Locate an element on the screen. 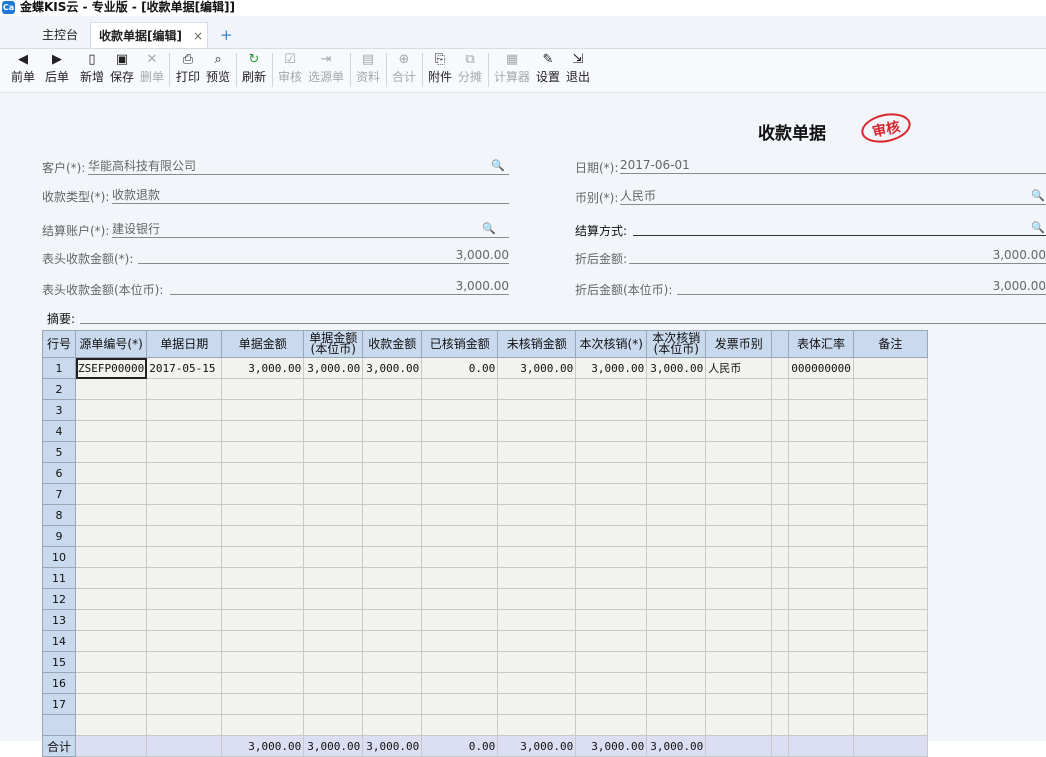 The image size is (1046, 757). grid-cell: ZSEFP00000 is located at coordinates (111, 368).